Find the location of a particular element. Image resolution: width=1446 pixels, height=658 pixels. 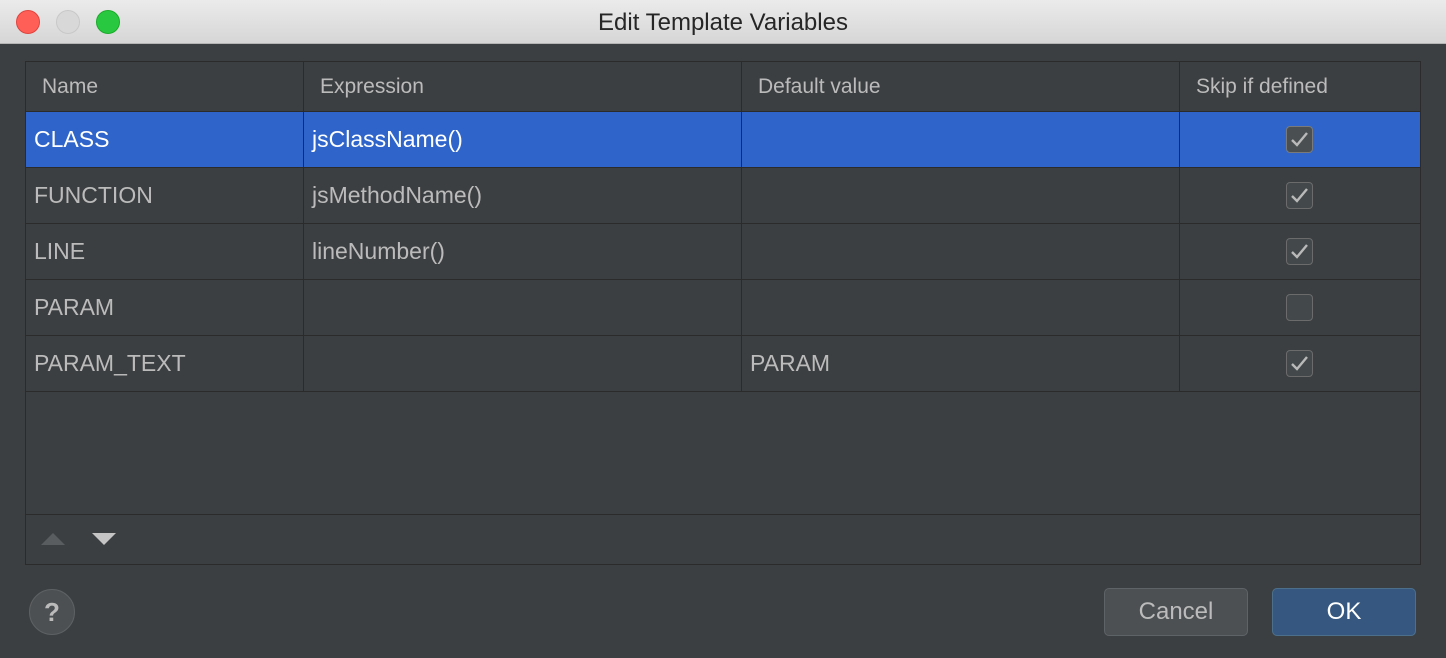

table-row: LINE lineNumber() is located at coordinates (723, 252).